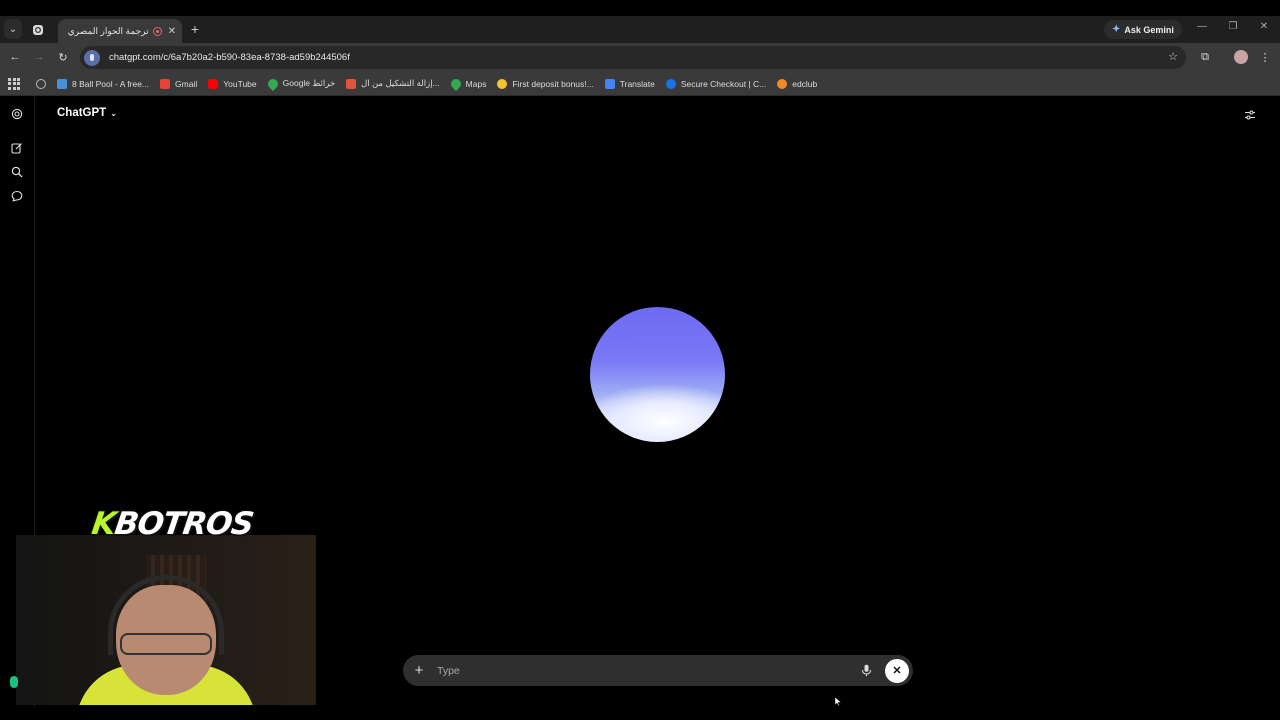 The image size is (1280, 720). Describe the element at coordinates (1116, 29) in the screenshot. I see `gemini-spark-icon: ✦` at that location.